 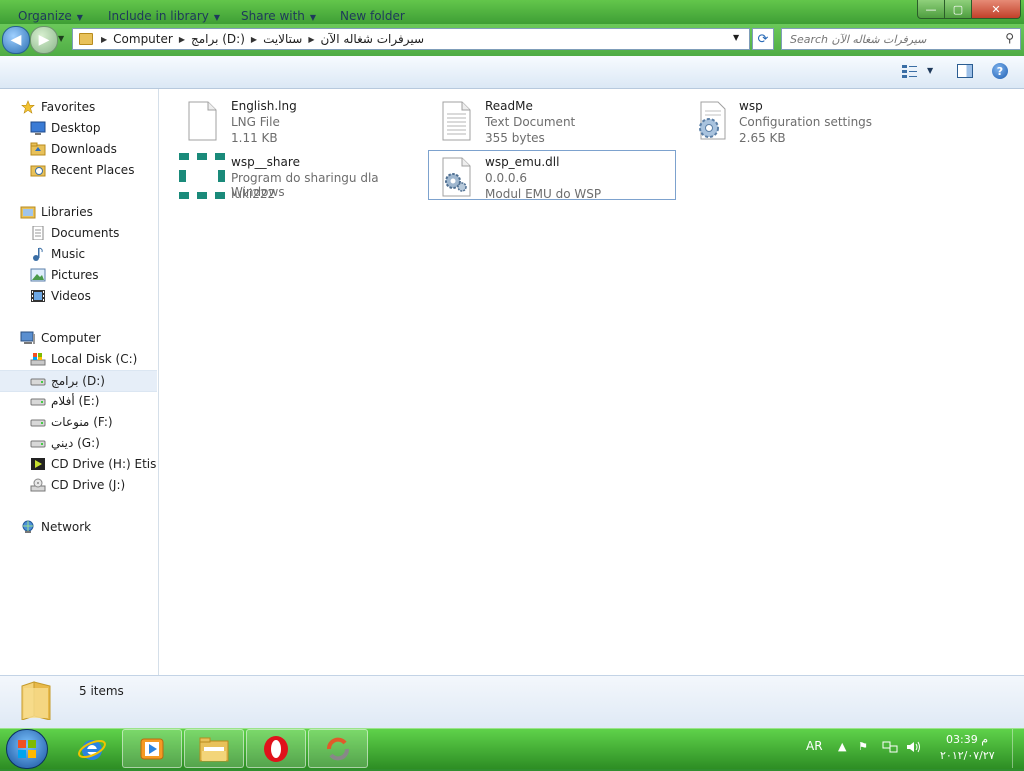 What do you see at coordinates (967, 739) in the screenshot?
I see `clock-time: 03:39 م` at bounding box center [967, 739].